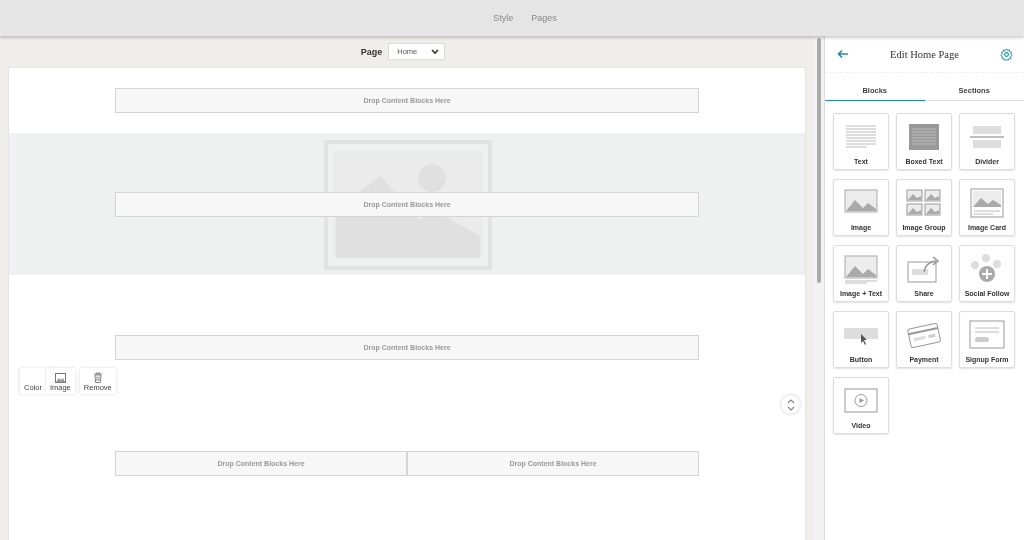 The image size is (1024, 540). What do you see at coordinates (924, 269) in the screenshot?
I see `share-block-icon` at bounding box center [924, 269].